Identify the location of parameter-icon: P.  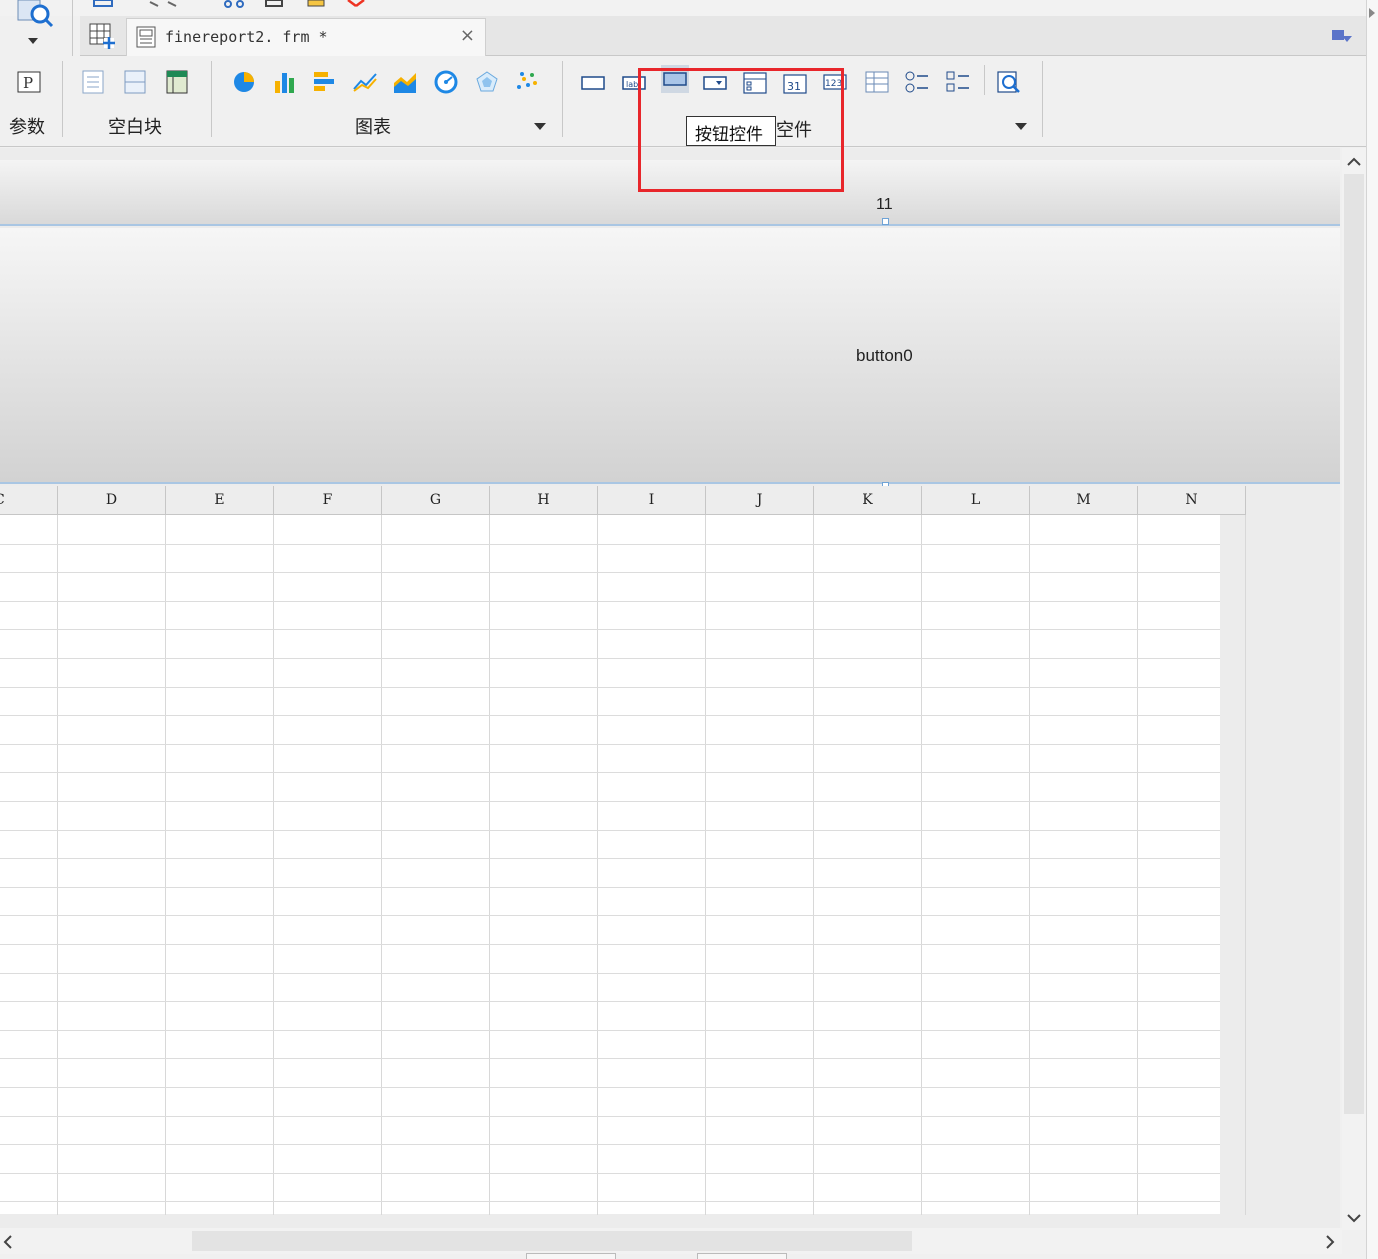
(29, 82).